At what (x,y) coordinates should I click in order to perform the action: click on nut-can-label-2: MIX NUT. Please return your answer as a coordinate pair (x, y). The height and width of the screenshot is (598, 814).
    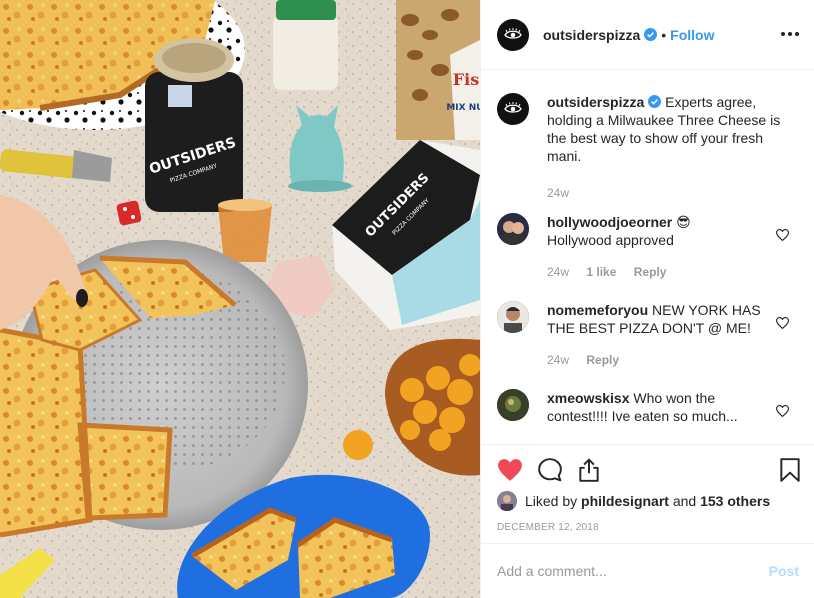
    Looking at the image, I should click on (463, 108).